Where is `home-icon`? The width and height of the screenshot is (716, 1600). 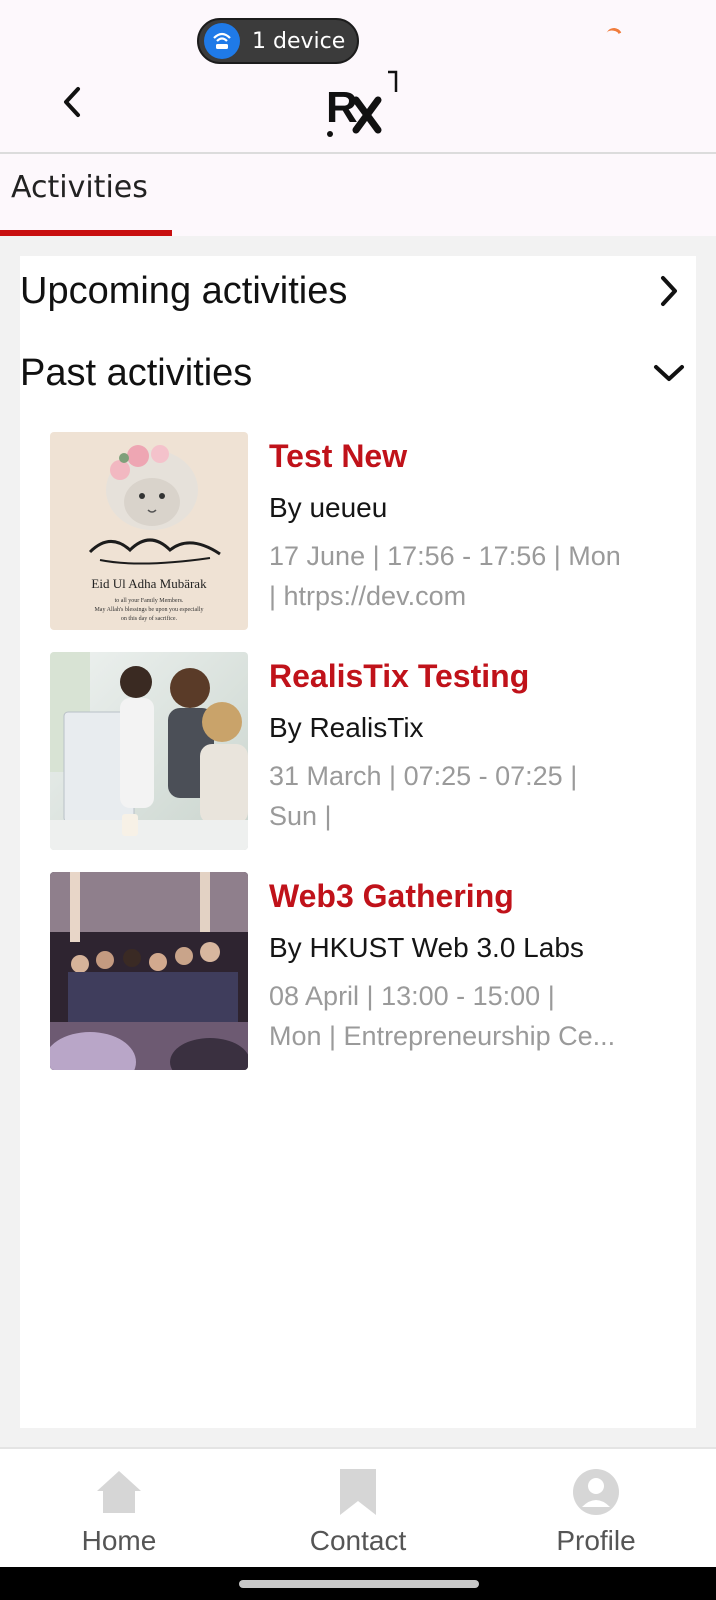
home-icon is located at coordinates (119, 1492).